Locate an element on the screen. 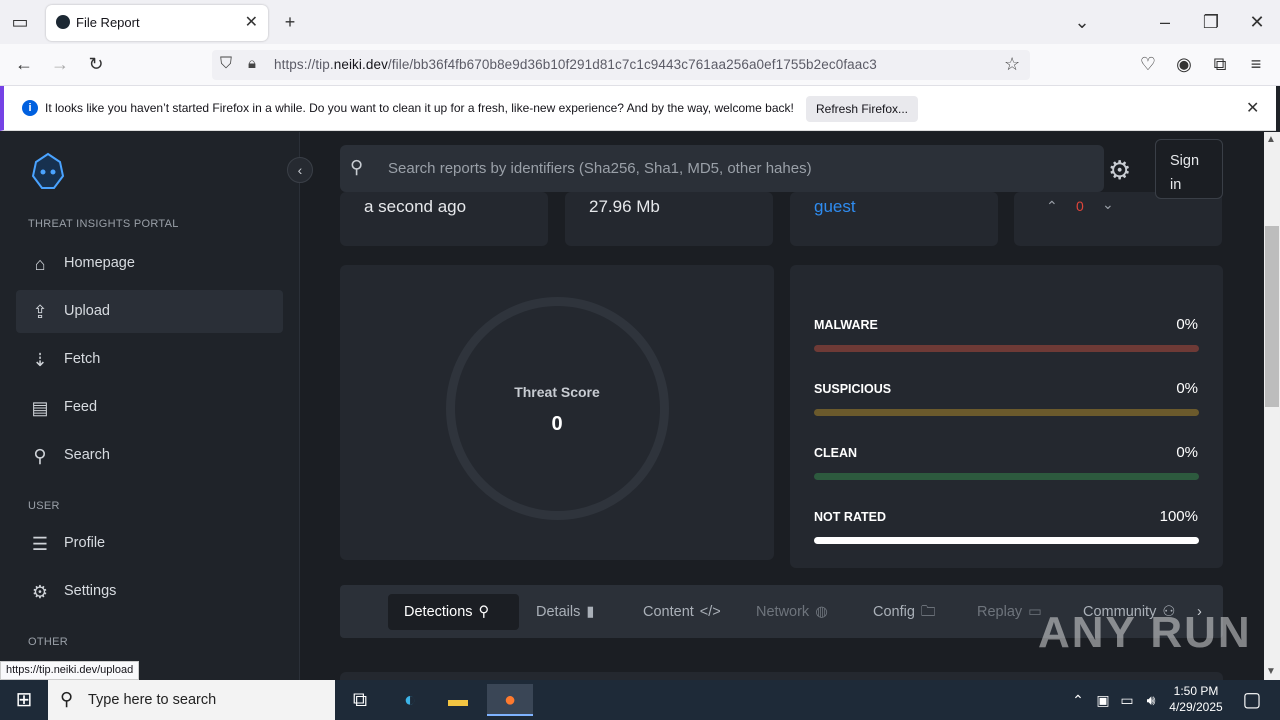  chevron-down-icon: ⌄ is located at coordinates (1082, 22).